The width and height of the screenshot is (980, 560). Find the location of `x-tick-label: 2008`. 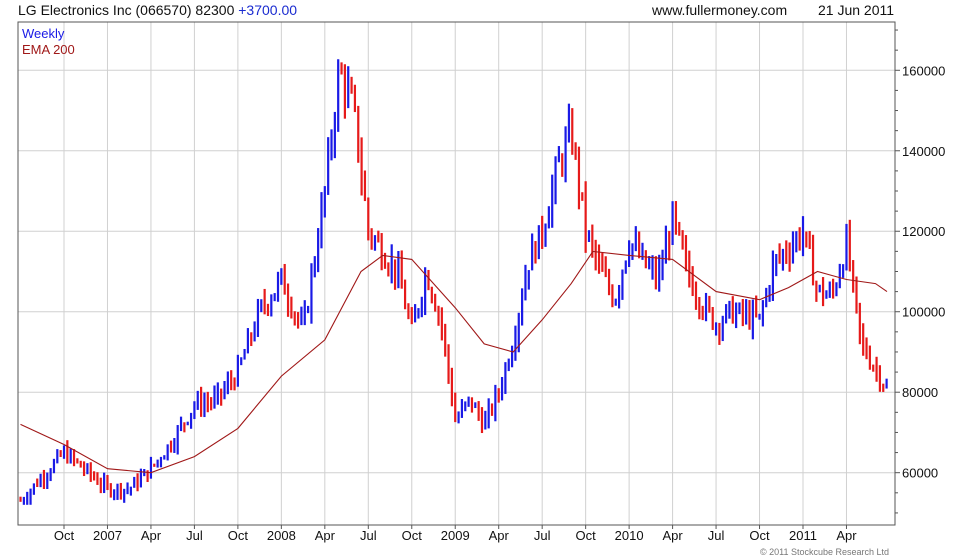

x-tick-label: 2008 is located at coordinates (281, 535).